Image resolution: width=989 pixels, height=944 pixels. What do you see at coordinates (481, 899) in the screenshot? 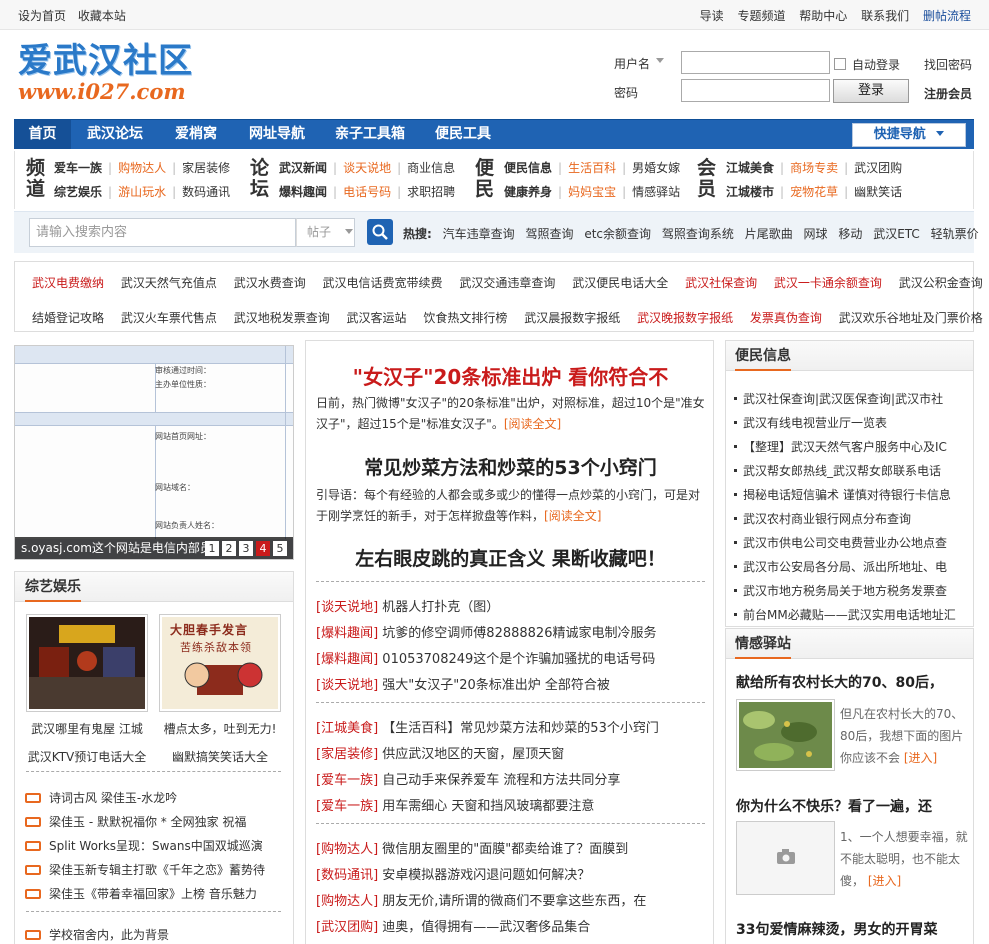
I see `post-item: [购物达人] 朋友无价,请所谓的微商们不要拿这些东西，在` at bounding box center [481, 899].